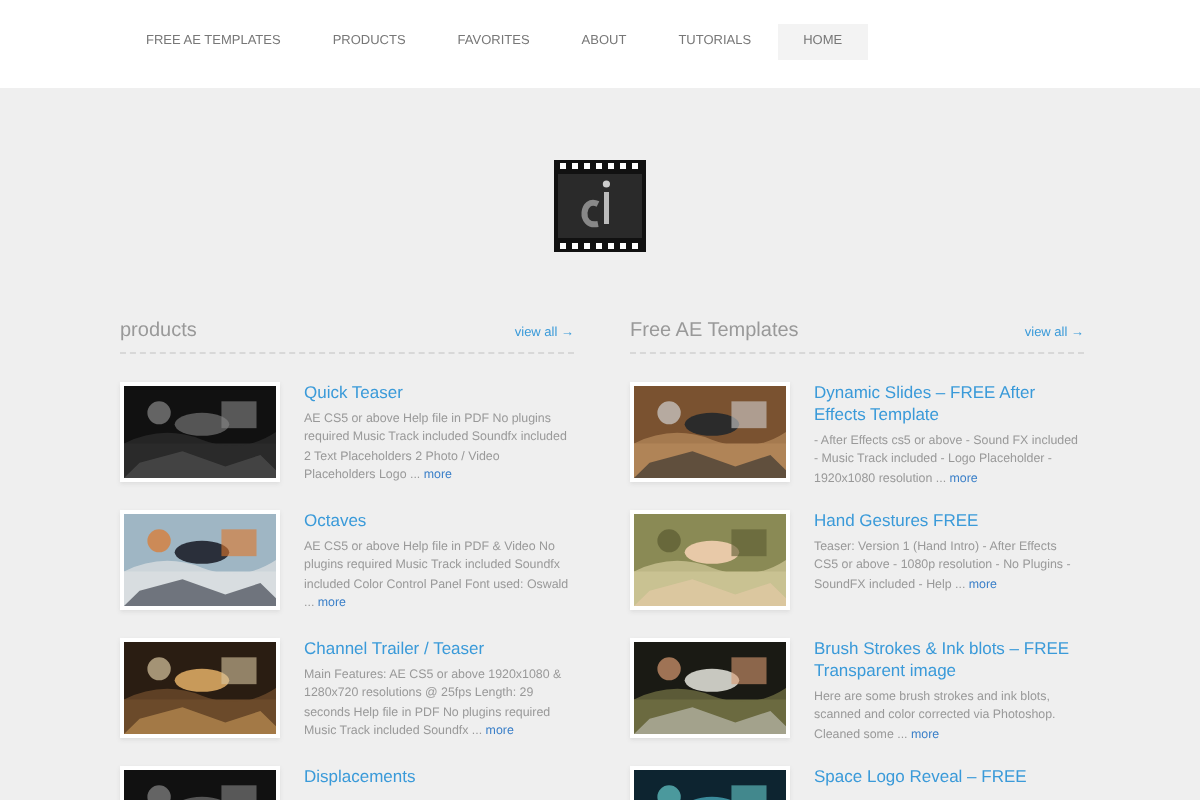 The width and height of the screenshot is (1200, 800). Describe the element at coordinates (949, 521) in the screenshot. I see `item-title-link: Hand Gestures FREE` at that location.